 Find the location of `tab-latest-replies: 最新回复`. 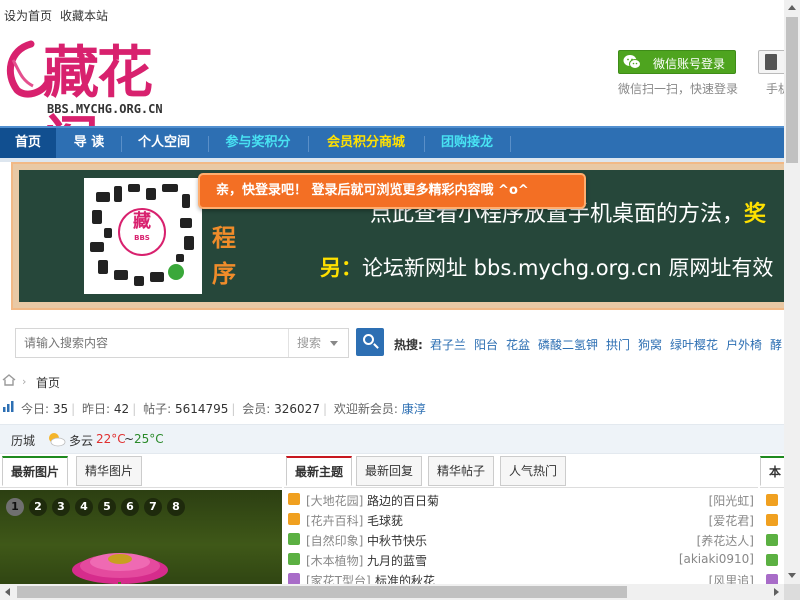

tab-latest-replies: 最新回复 is located at coordinates (389, 471).